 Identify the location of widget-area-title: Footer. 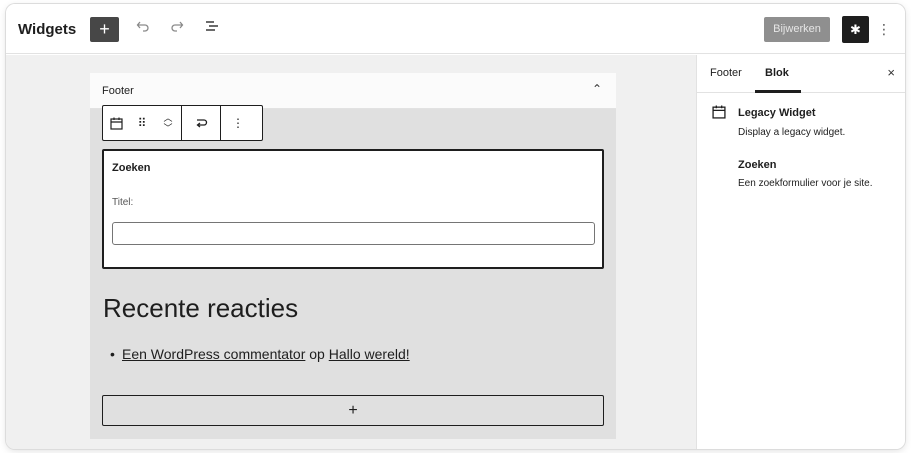
(118, 91).